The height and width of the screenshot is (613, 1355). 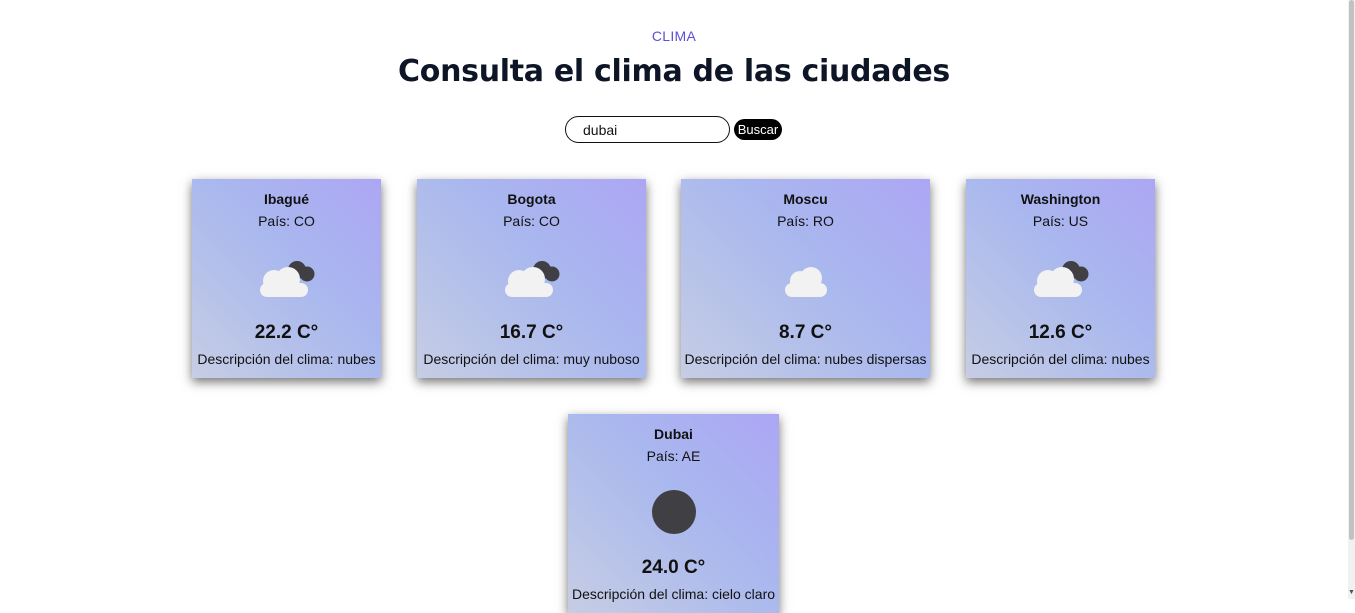 What do you see at coordinates (1060, 199) in the screenshot?
I see `city-name: Washington` at bounding box center [1060, 199].